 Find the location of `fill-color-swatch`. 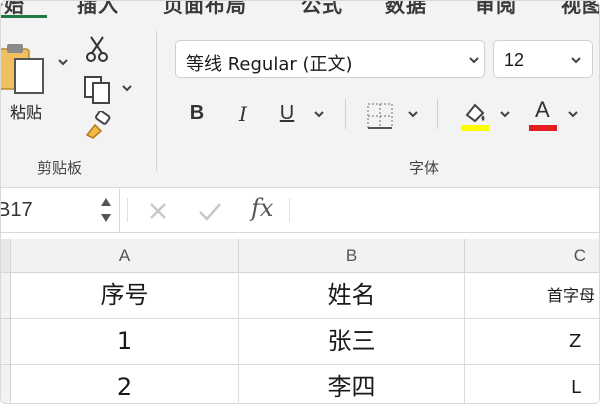

fill-color-swatch is located at coordinates (475, 128).